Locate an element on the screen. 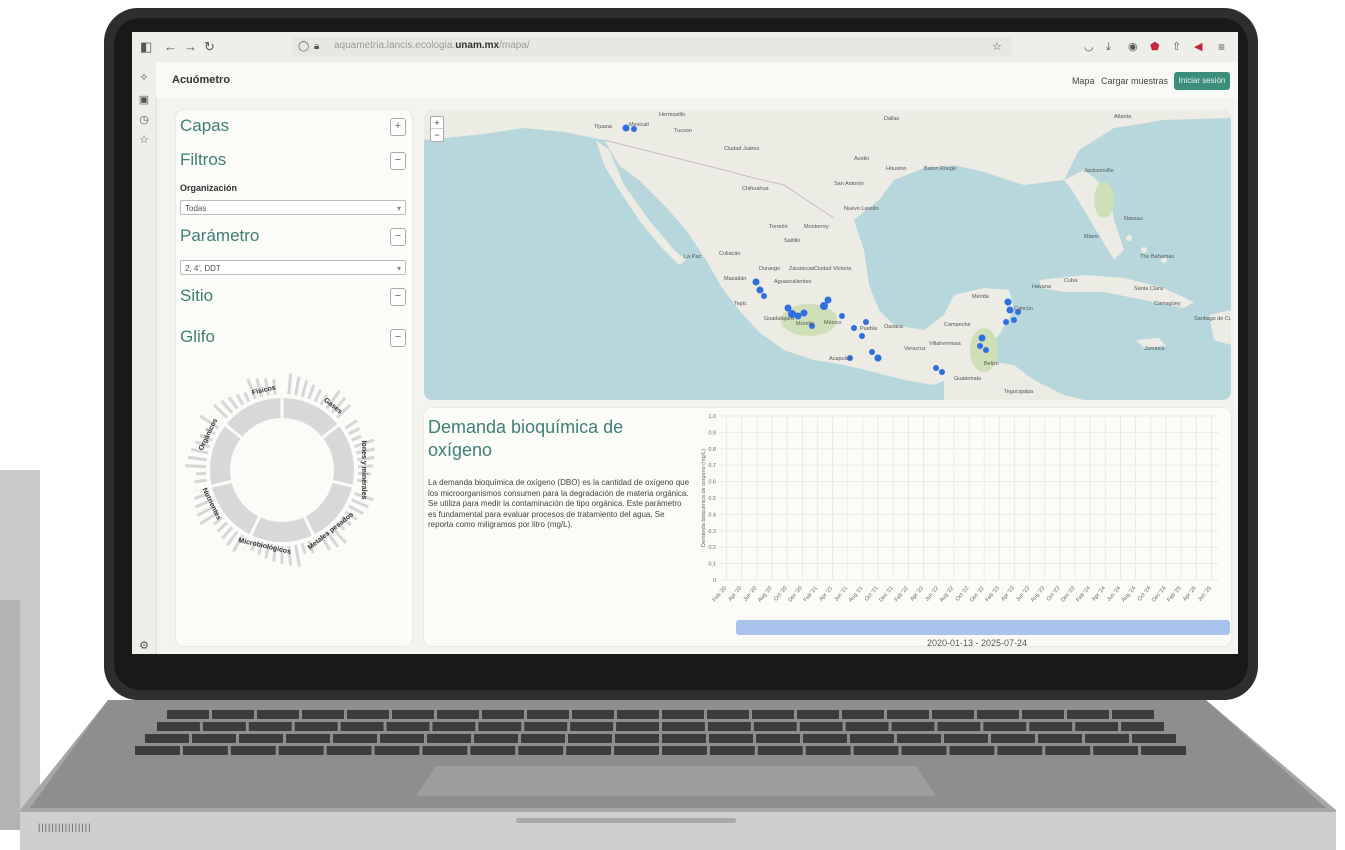  parametro-select: 2, 4', DDT ▾ is located at coordinates (293, 267).